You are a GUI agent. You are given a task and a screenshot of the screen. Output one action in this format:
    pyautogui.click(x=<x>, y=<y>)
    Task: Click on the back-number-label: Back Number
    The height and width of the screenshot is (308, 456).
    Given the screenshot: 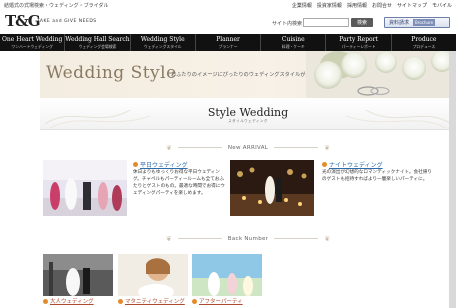 What is the action you would take?
    pyautogui.click(x=248, y=238)
    